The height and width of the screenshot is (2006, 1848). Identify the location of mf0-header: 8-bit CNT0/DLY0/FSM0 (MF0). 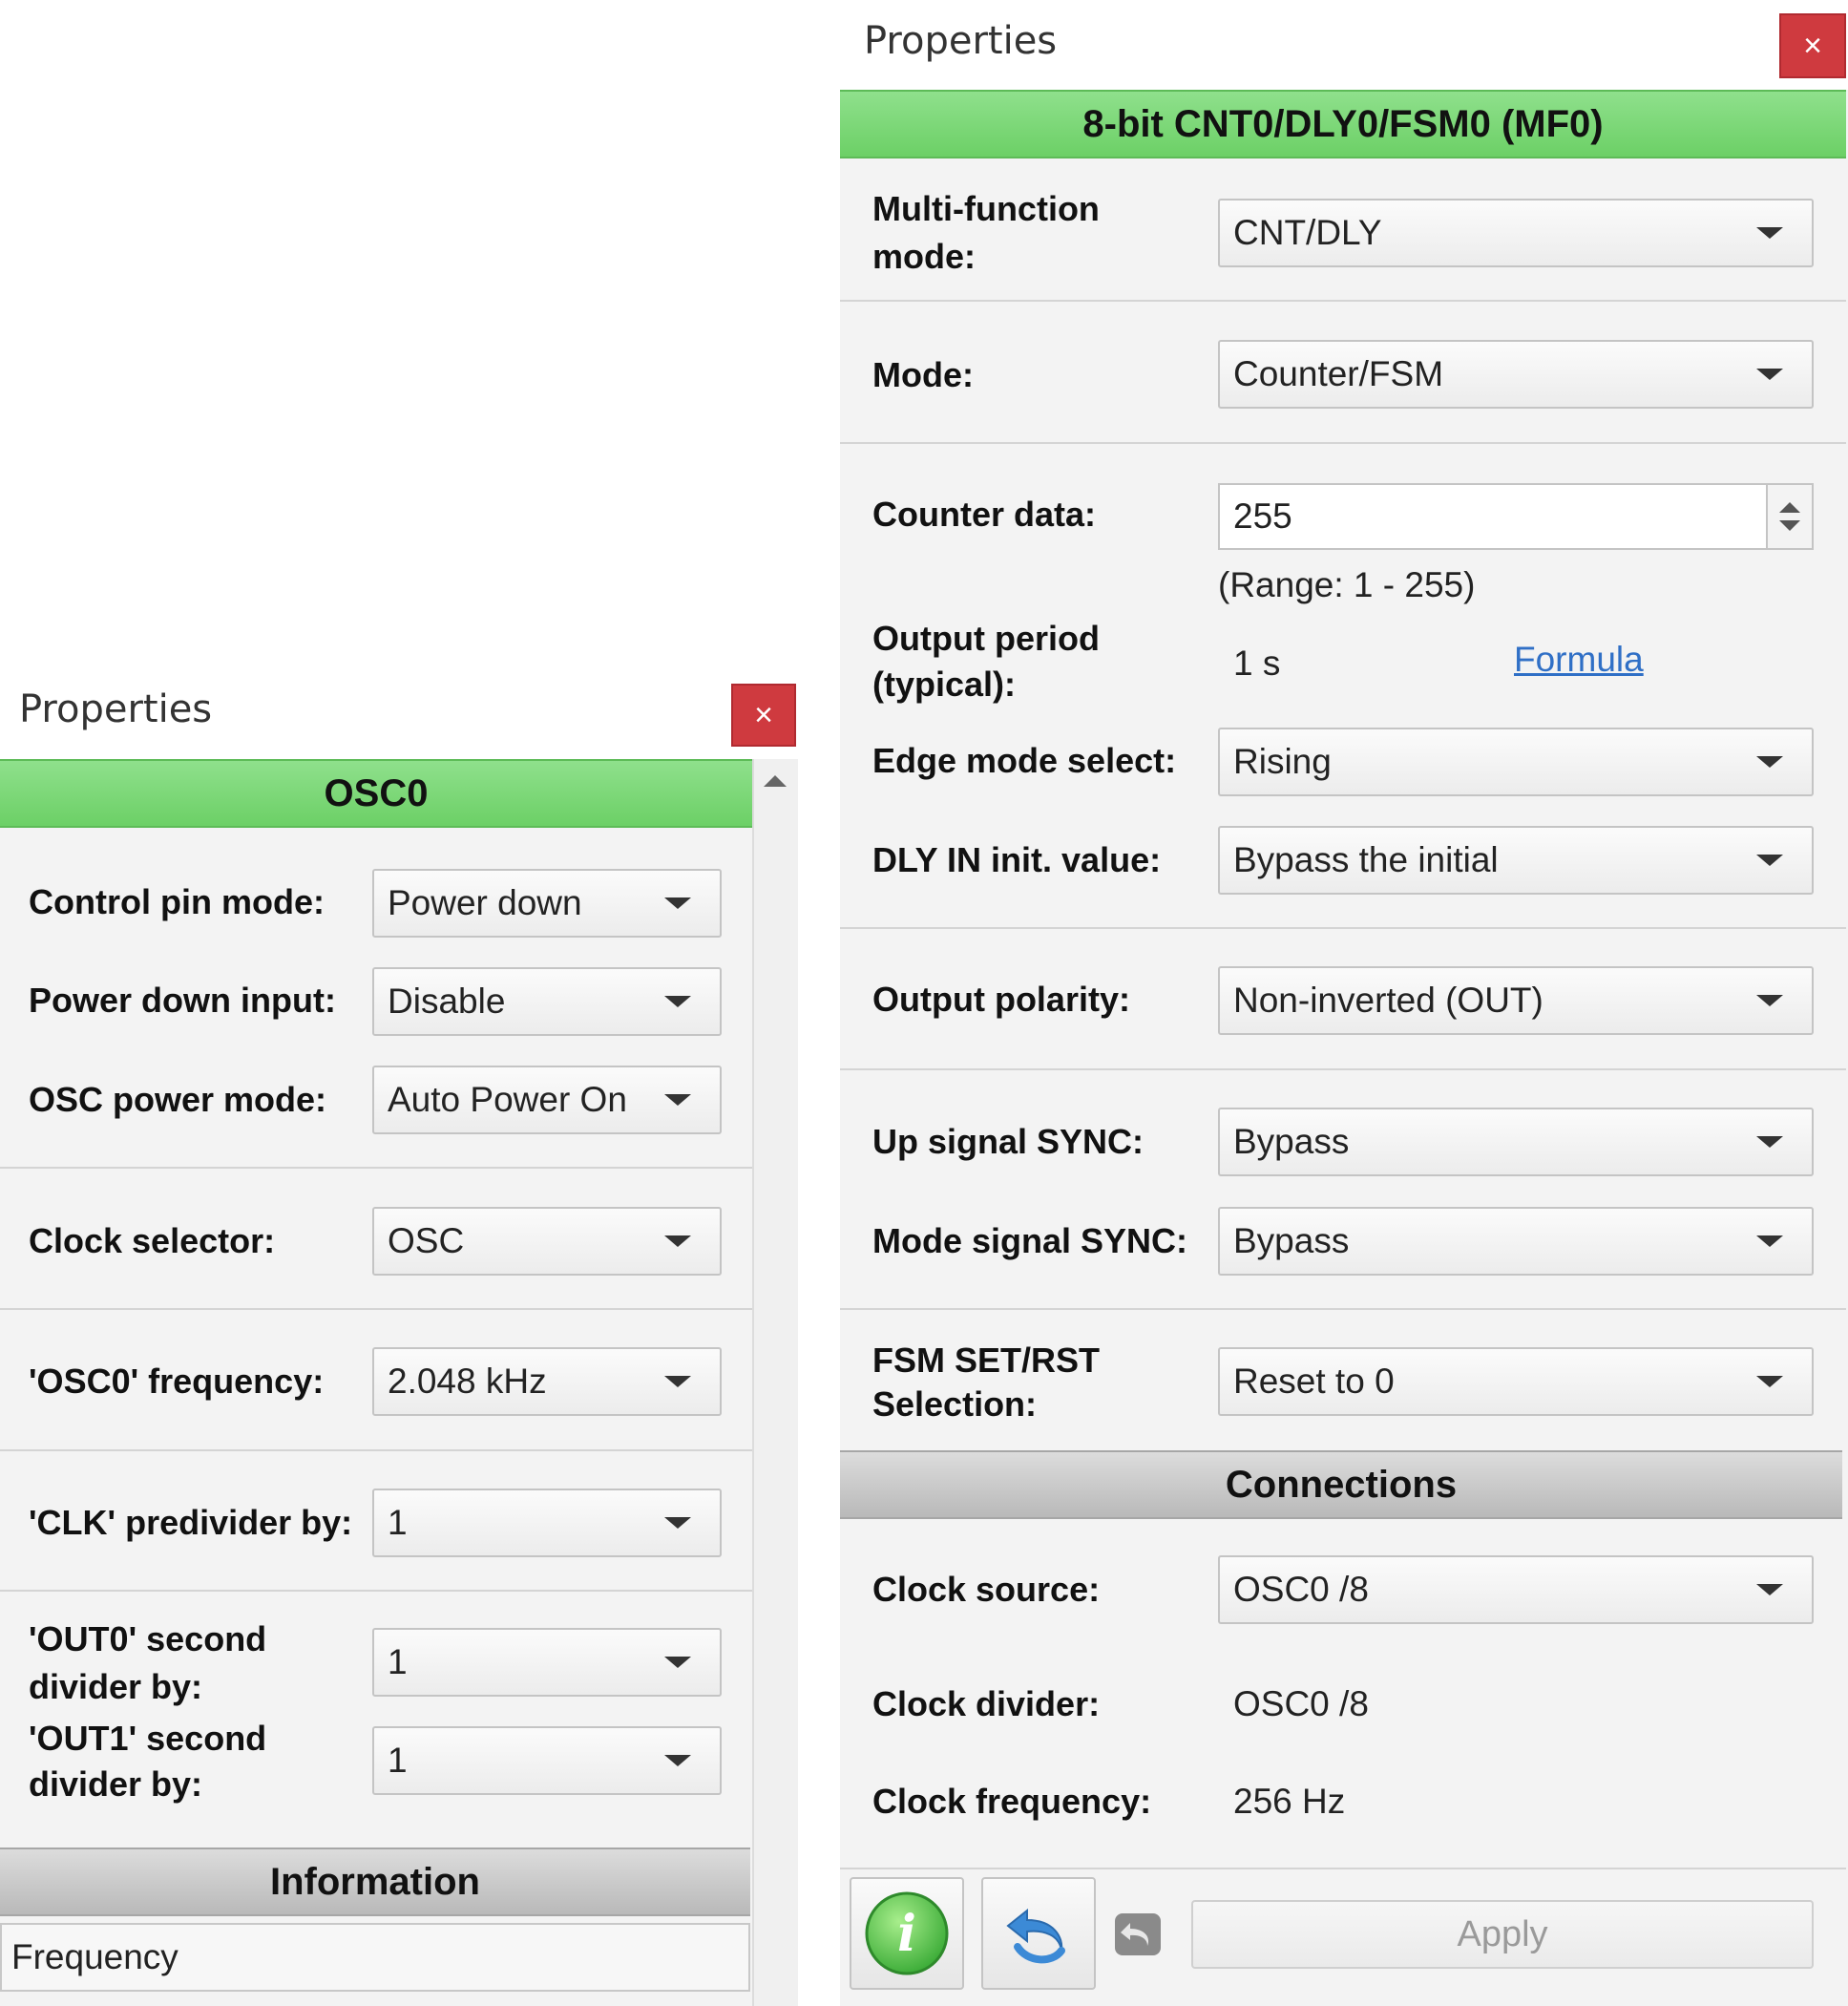
(1343, 124).